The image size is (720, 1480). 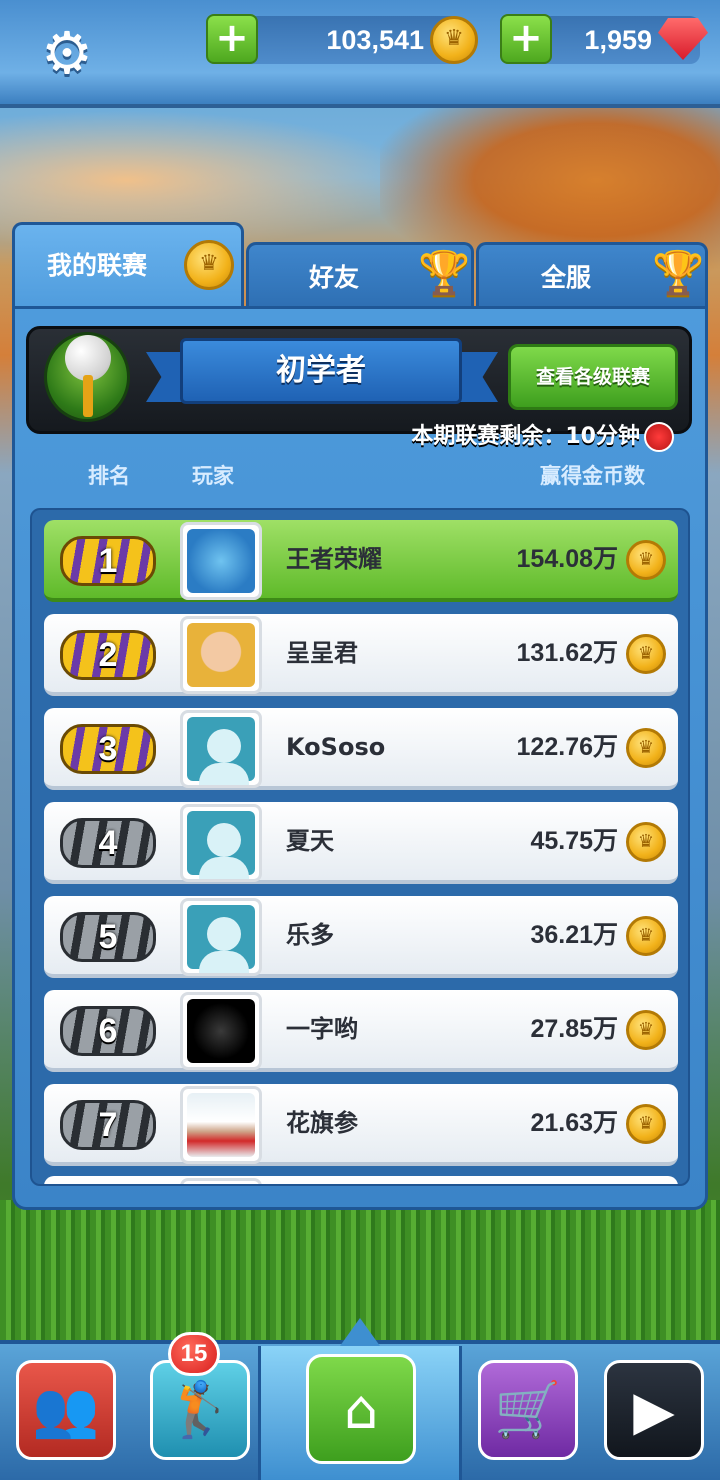 I want to click on player-score: 45.75万, so click(x=574, y=841).